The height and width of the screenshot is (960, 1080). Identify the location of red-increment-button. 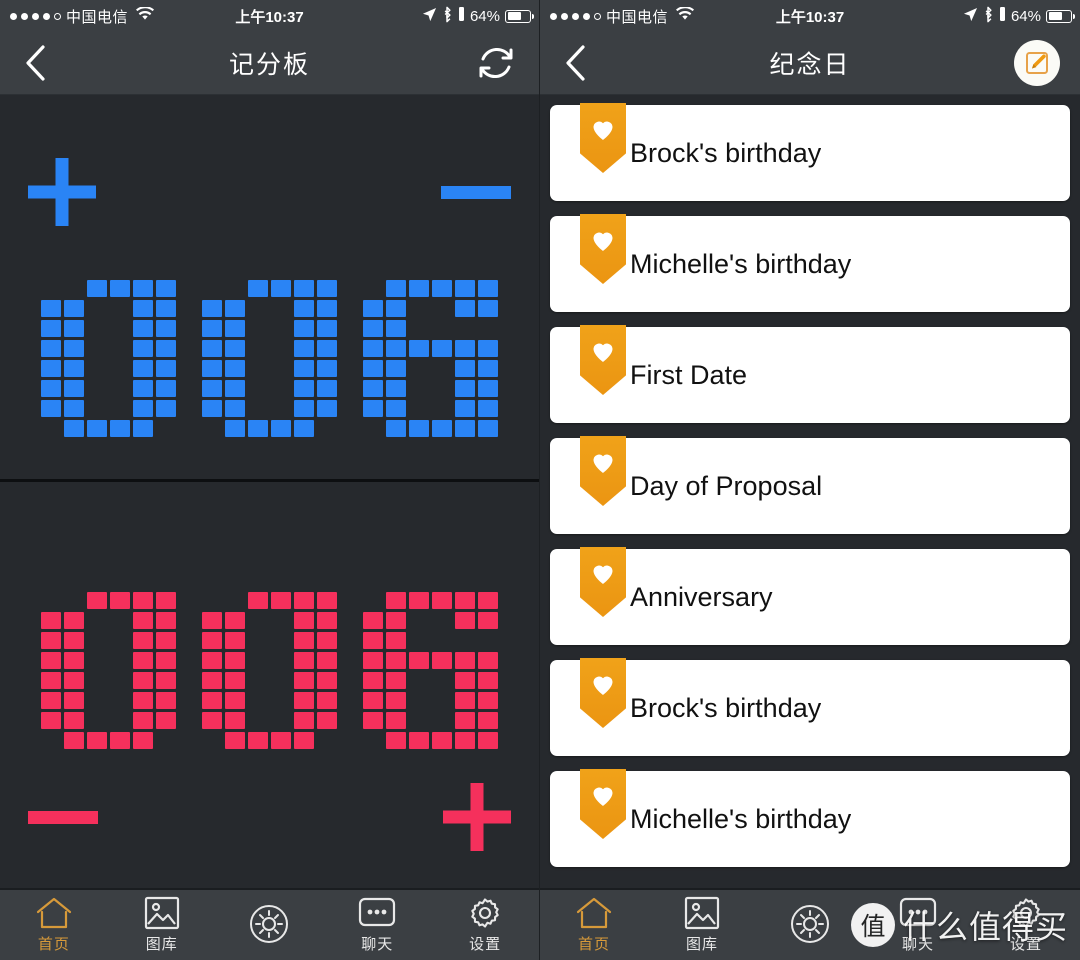
(477, 817).